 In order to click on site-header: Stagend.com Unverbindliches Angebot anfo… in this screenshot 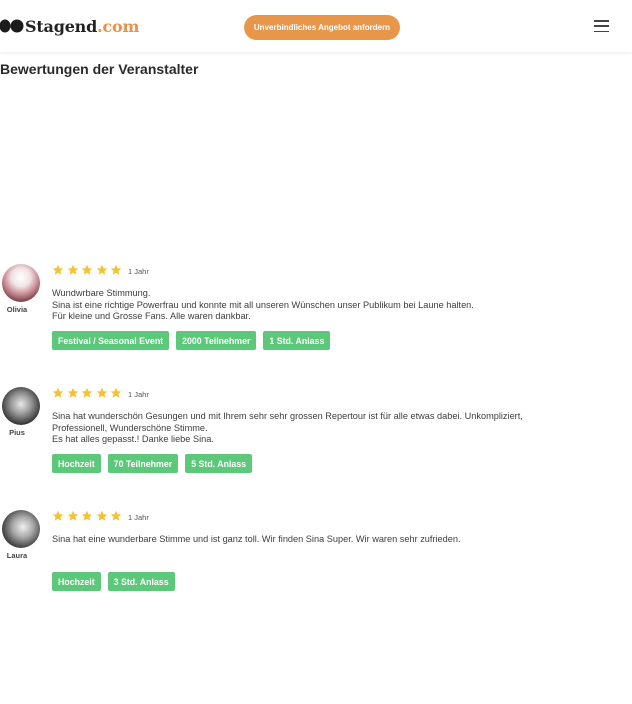, I will do `click(316, 26)`.